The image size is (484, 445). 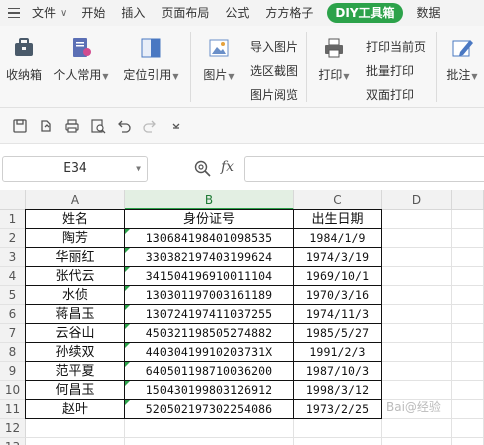 What do you see at coordinates (338, 238) in the screenshot?
I see `cell-c2: 1984/1/9` at bounding box center [338, 238].